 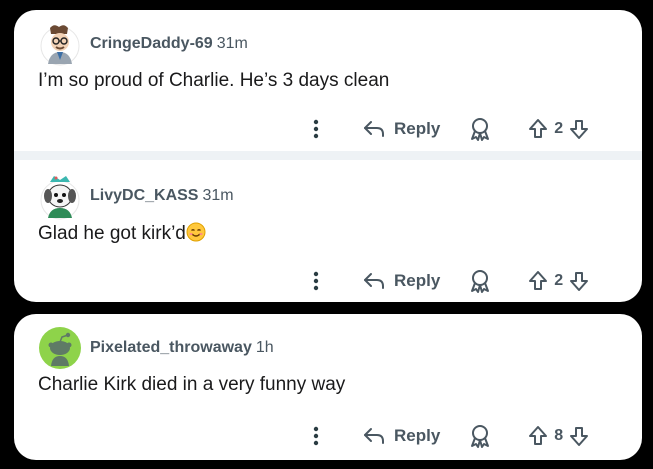 I want to click on comment-divider, so click(x=328, y=155).